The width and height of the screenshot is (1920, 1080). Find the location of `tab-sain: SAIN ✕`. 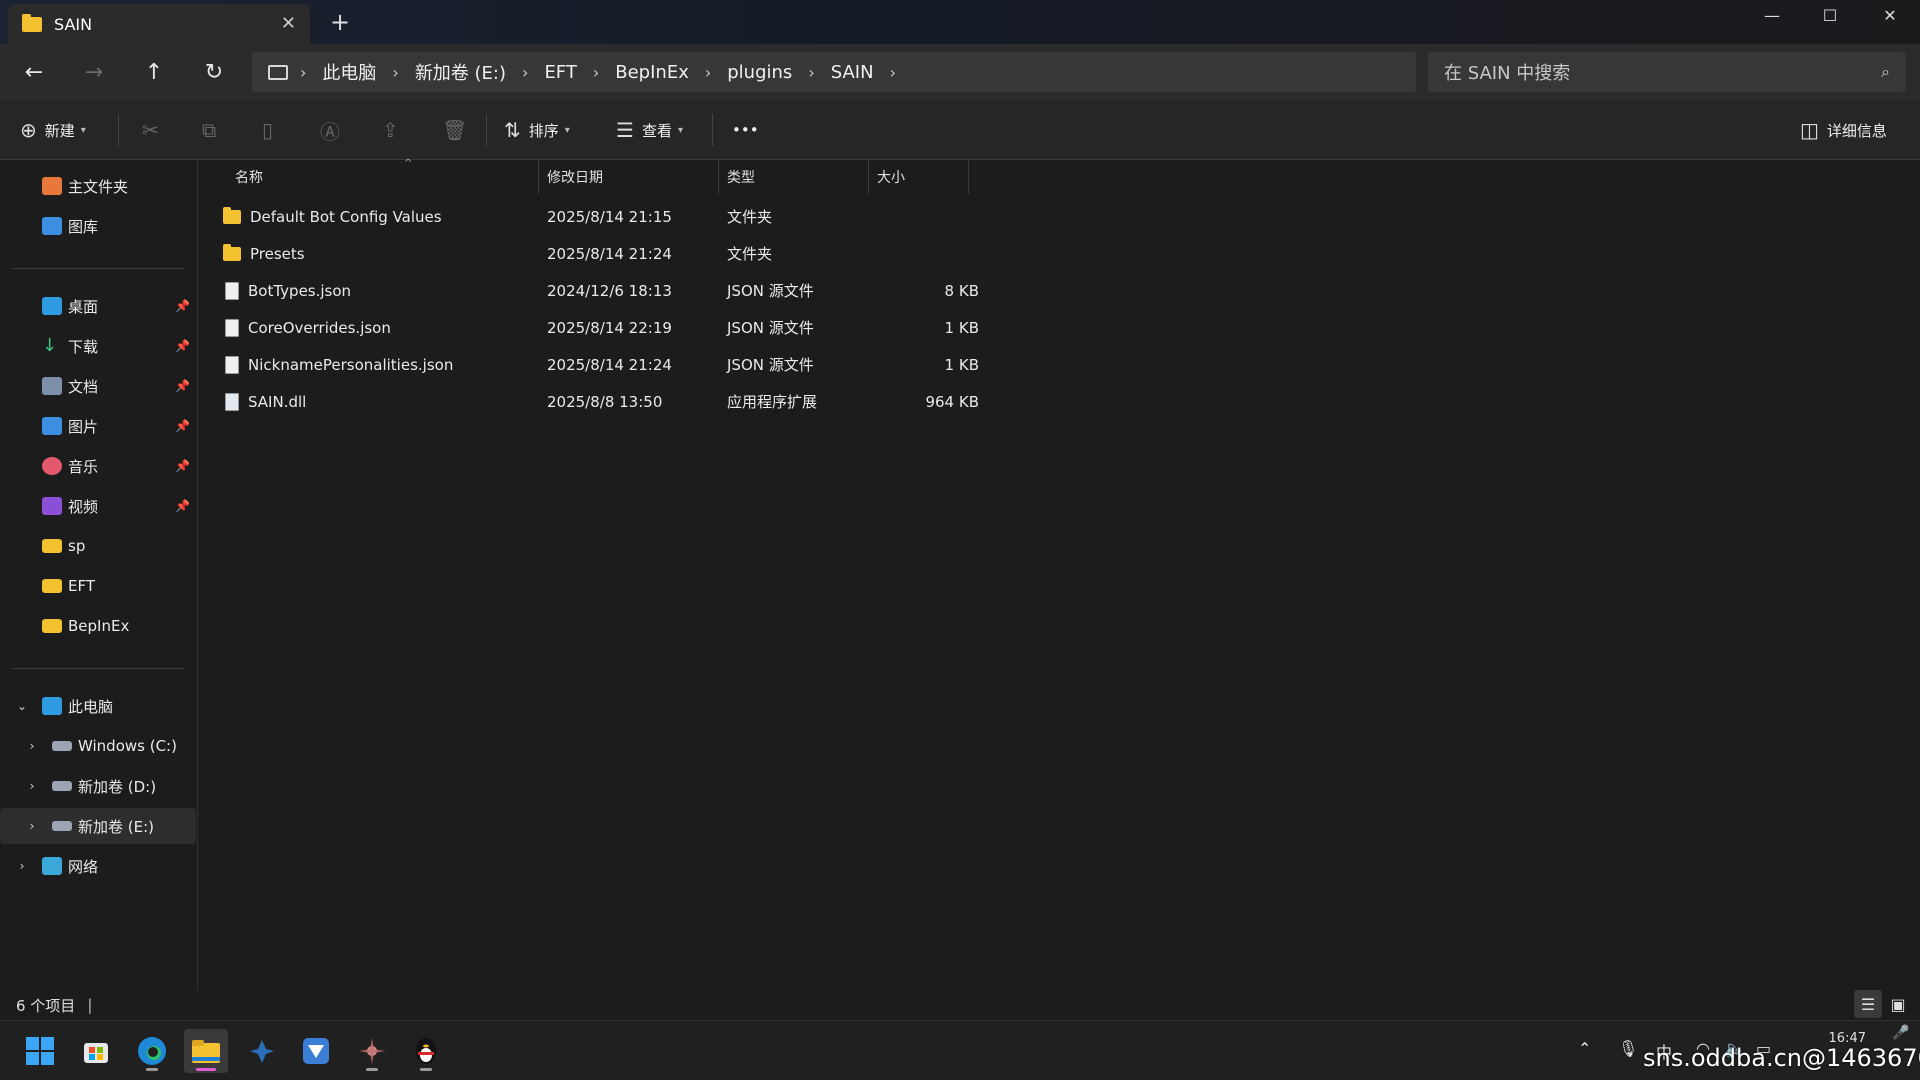

tab-sain: SAIN ✕ is located at coordinates (159, 24).